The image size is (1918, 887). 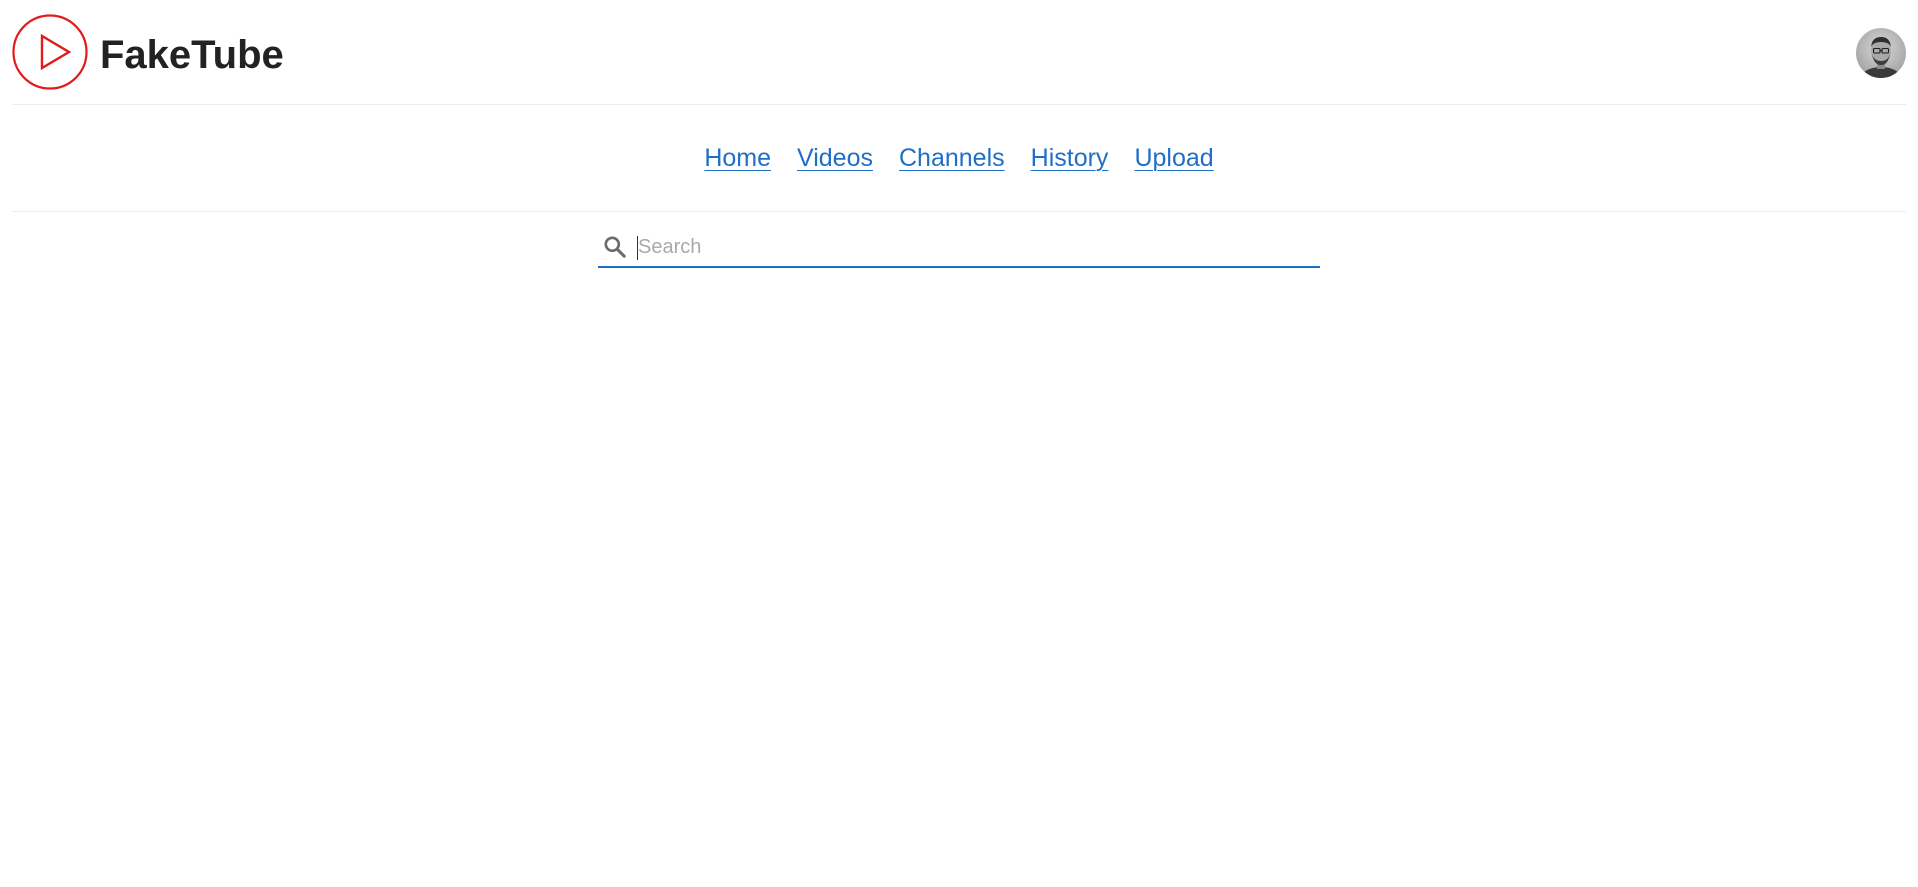 I want to click on main-nav: Home Videos Channels History Upload, so click(x=959, y=158).